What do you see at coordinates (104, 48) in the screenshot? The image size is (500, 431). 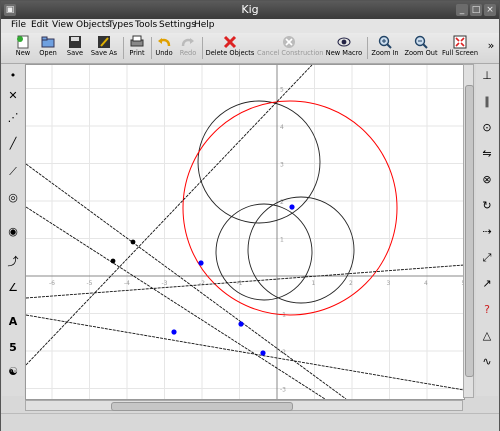 I see `save-as-button: Save As` at bounding box center [104, 48].